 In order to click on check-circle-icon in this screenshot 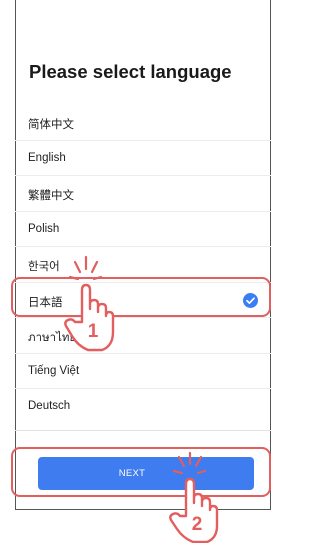, I will do `click(250, 300)`.